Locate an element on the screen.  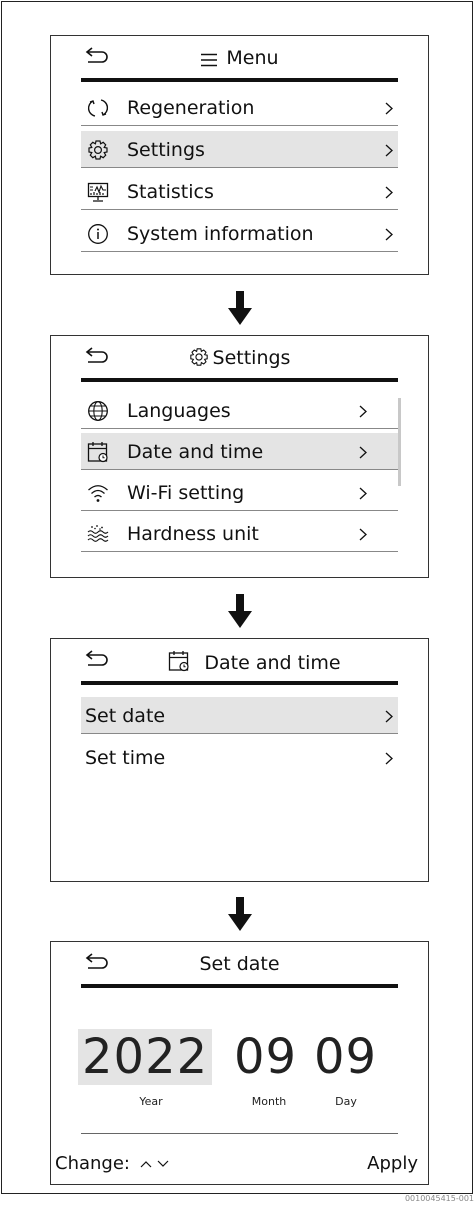
day-label: Day is located at coordinates (346, 1101).